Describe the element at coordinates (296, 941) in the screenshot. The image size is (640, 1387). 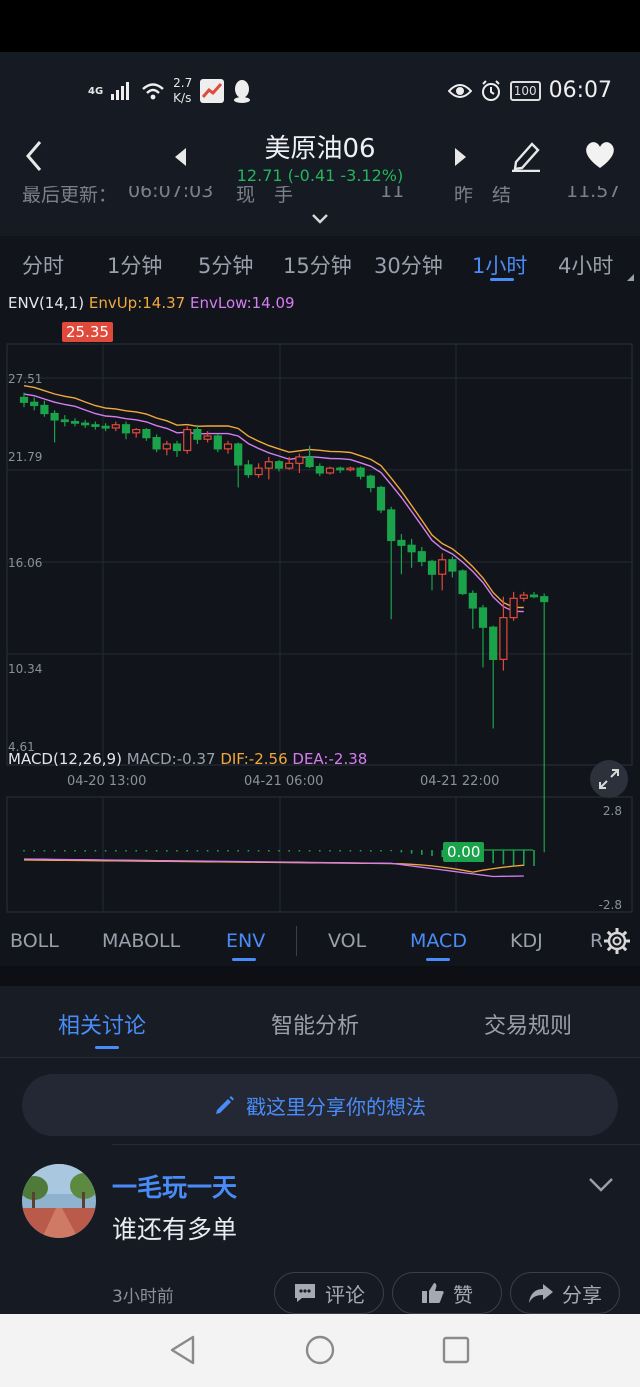
I see `indicator-separator` at that location.